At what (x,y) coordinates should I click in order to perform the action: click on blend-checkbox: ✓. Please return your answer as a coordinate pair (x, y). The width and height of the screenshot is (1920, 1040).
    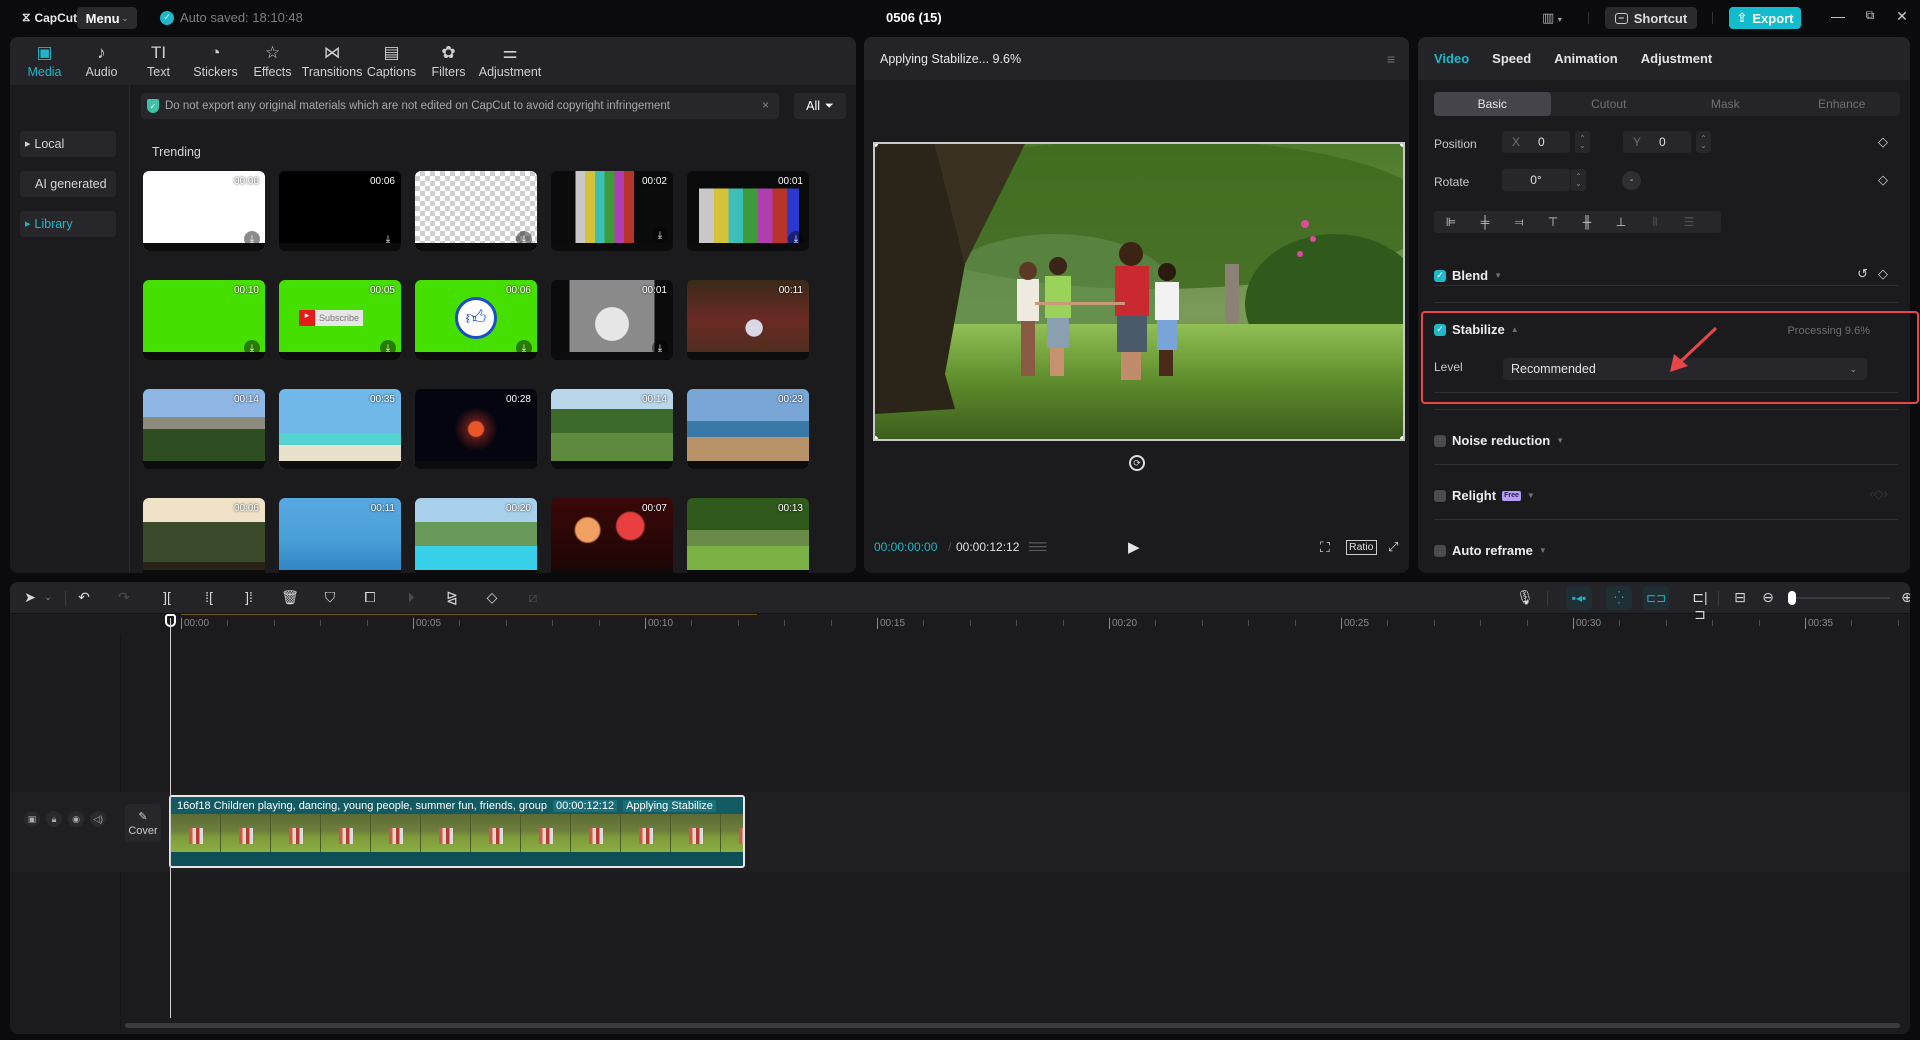
    Looking at the image, I should click on (1440, 275).